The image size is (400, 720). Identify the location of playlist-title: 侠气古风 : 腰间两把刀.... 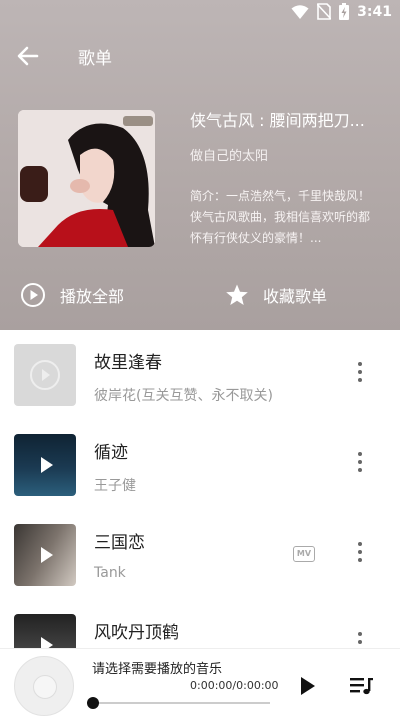
(277, 120).